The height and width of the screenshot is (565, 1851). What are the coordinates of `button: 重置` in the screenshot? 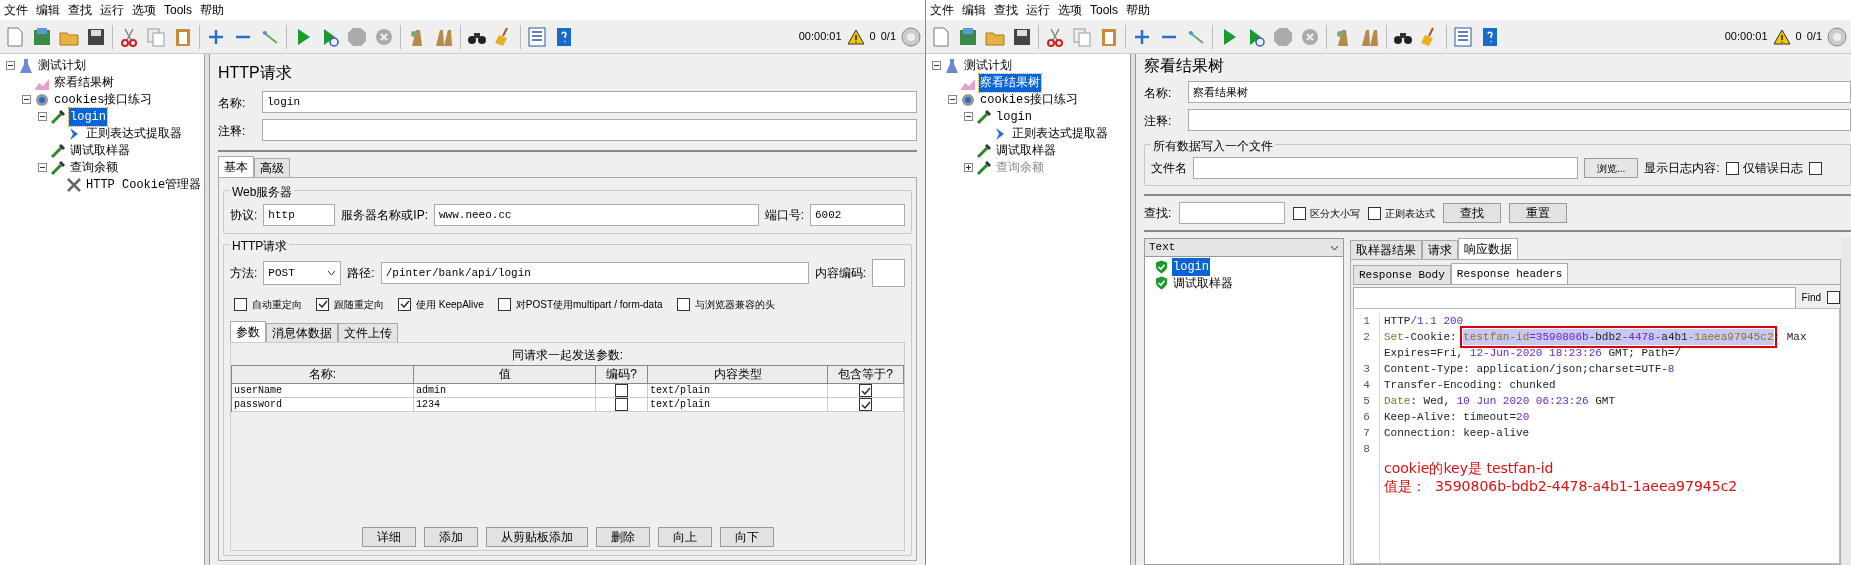 It's located at (1538, 213).